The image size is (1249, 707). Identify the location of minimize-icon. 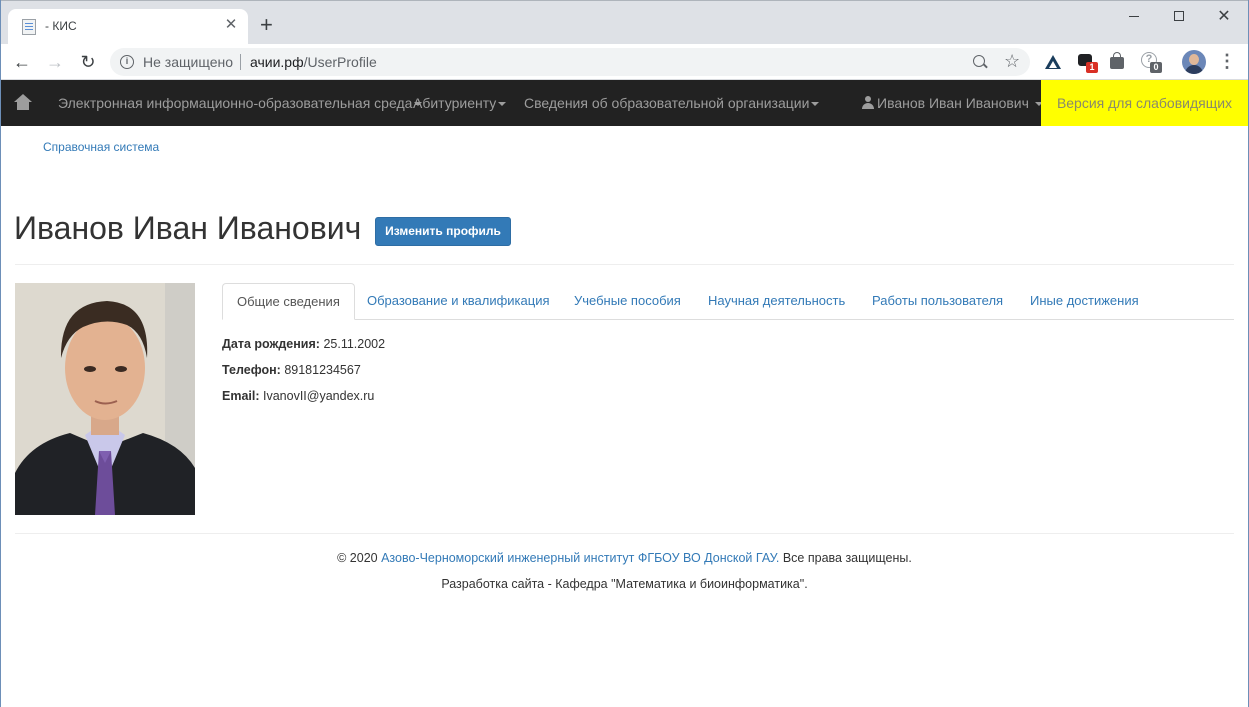
(1134, 16).